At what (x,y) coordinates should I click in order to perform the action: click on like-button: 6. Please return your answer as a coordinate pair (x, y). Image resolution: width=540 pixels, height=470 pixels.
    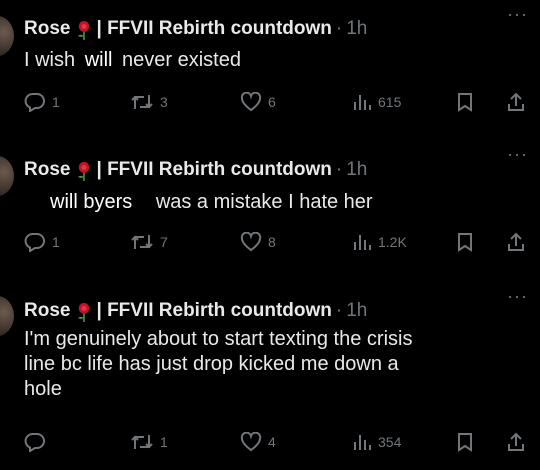
    Looking at the image, I should click on (258, 102).